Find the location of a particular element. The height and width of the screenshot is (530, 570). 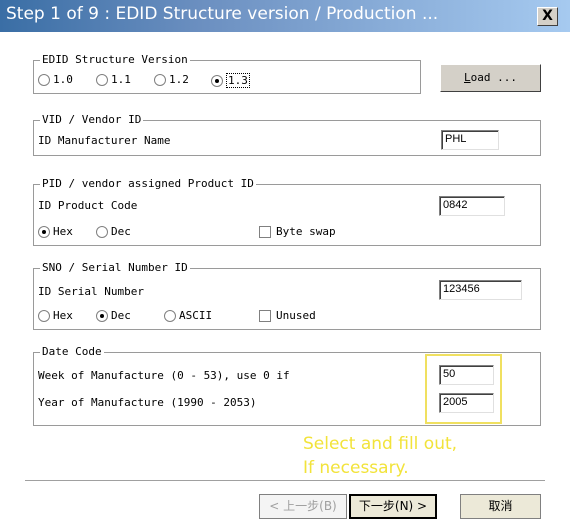

annotation-hint: Select and fill out, If necessary. is located at coordinates (380, 456).